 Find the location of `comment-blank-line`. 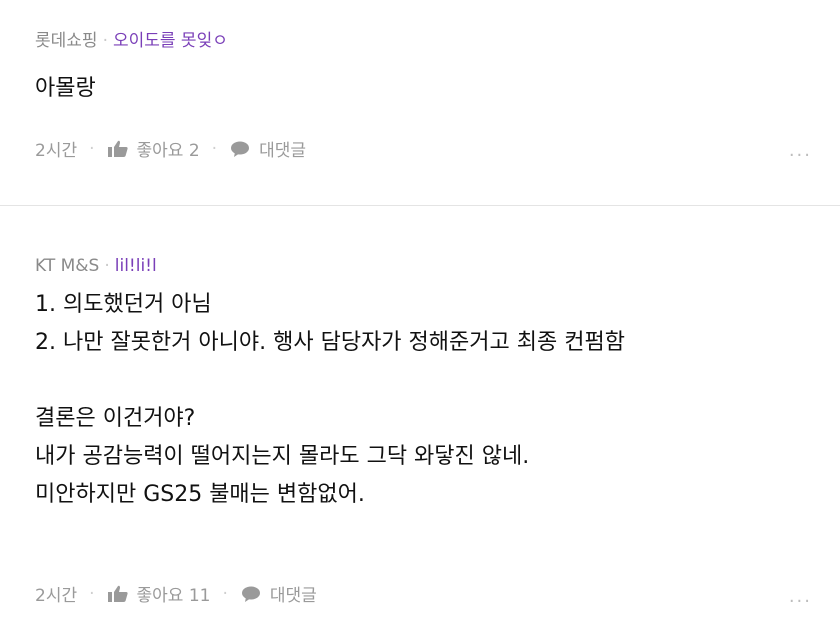

comment-blank-line is located at coordinates (330, 381).